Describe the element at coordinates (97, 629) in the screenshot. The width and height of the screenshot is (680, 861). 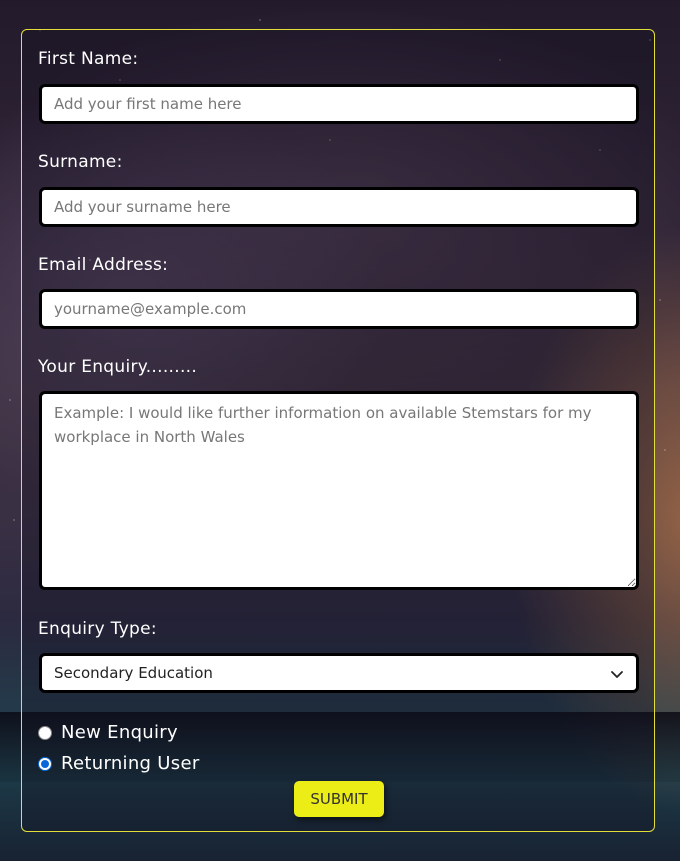
I see `enquiry-type-label: Enquiry Type:` at that location.